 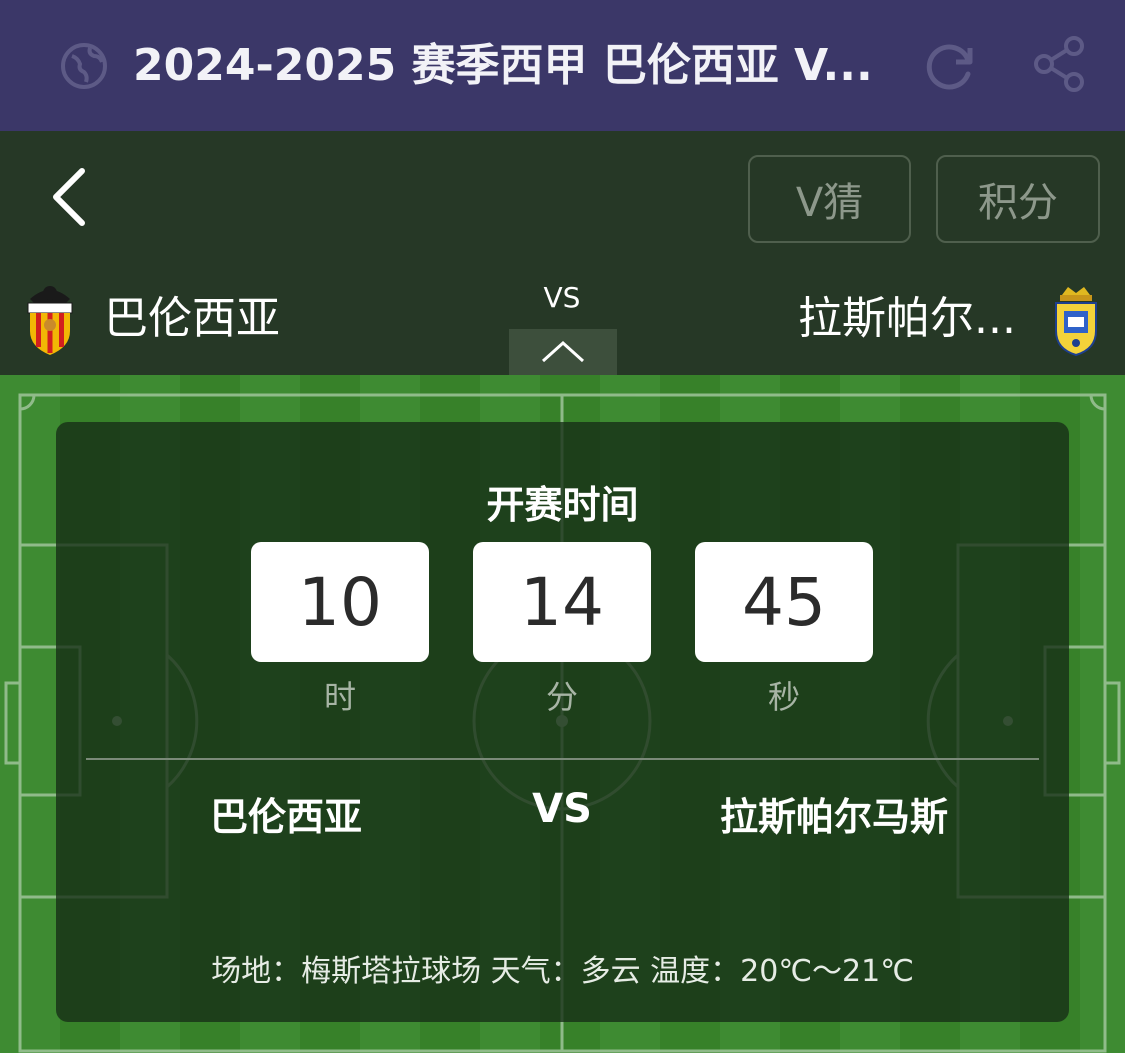 I want to click on las-palmas-logo-icon, so click(x=1076, y=322).